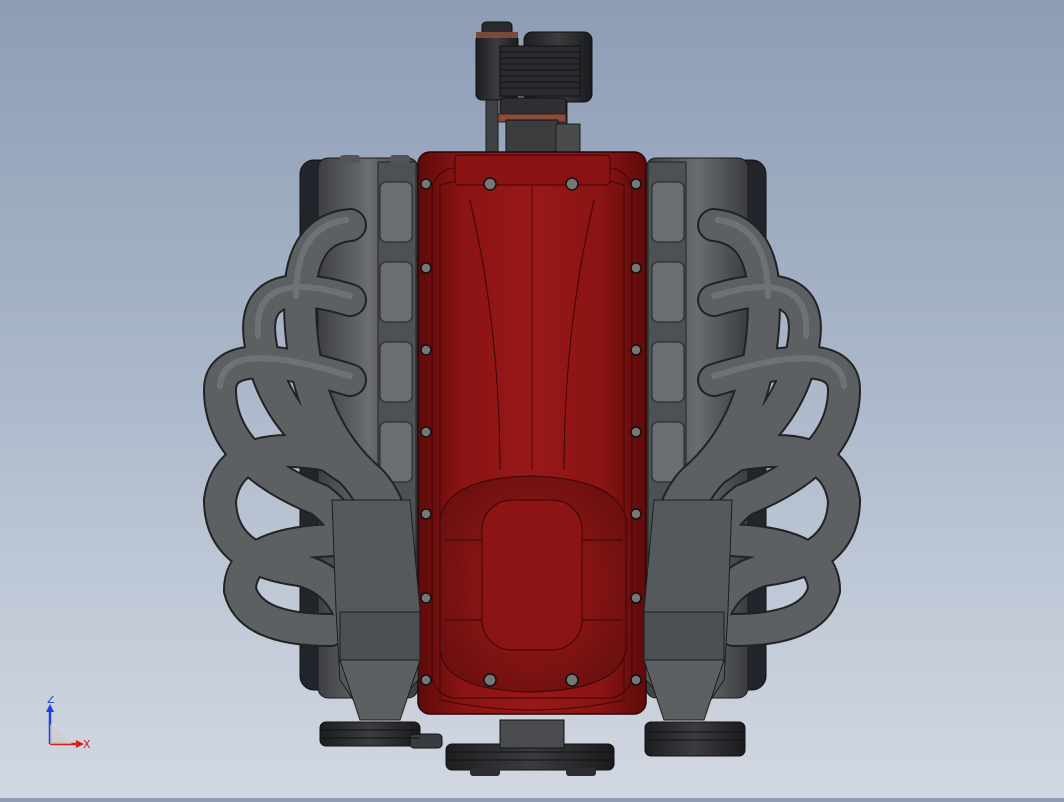 This screenshot has height=802, width=1064. What do you see at coordinates (61, 734) in the screenshot?
I see `xz-plane` at bounding box center [61, 734].